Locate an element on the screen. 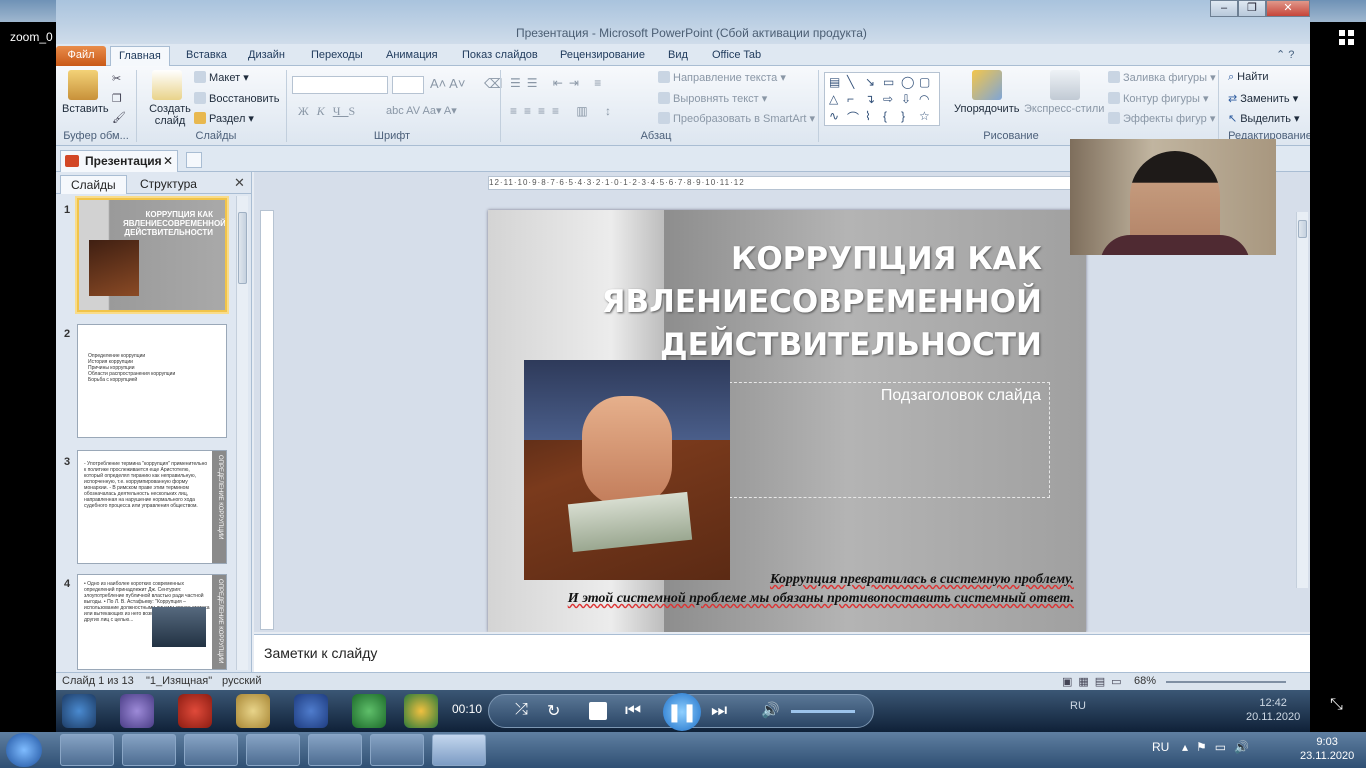 The height and width of the screenshot is (768, 1366). triangle-shape-icon: △ is located at coordinates (833, 99).